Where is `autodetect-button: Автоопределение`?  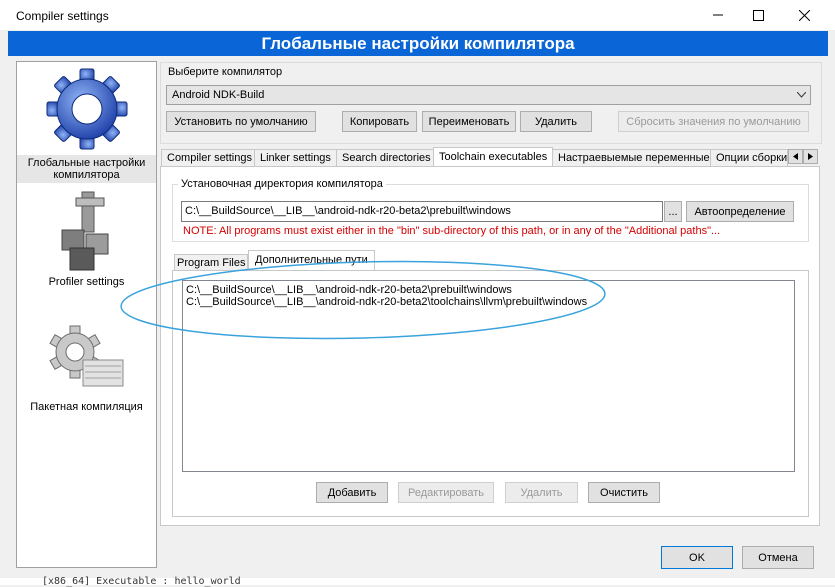 autodetect-button: Автоопределение is located at coordinates (740, 211).